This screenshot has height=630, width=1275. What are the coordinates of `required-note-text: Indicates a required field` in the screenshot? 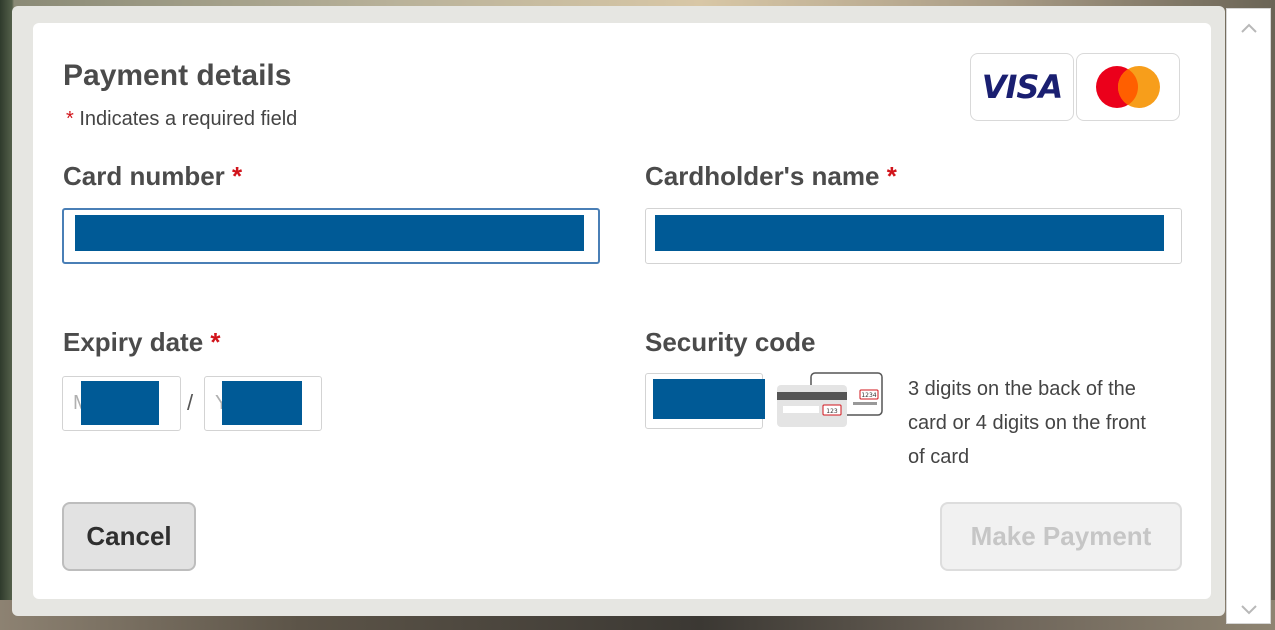 It's located at (188, 119).